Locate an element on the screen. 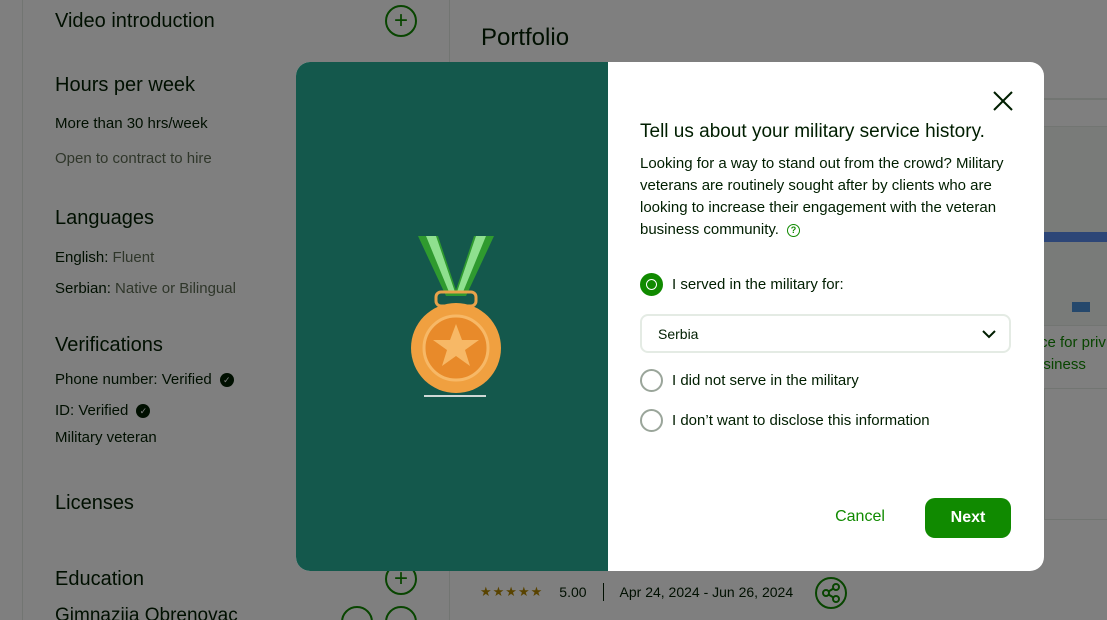 The height and width of the screenshot is (620, 1107). close-icon is located at coordinates (1003, 101).